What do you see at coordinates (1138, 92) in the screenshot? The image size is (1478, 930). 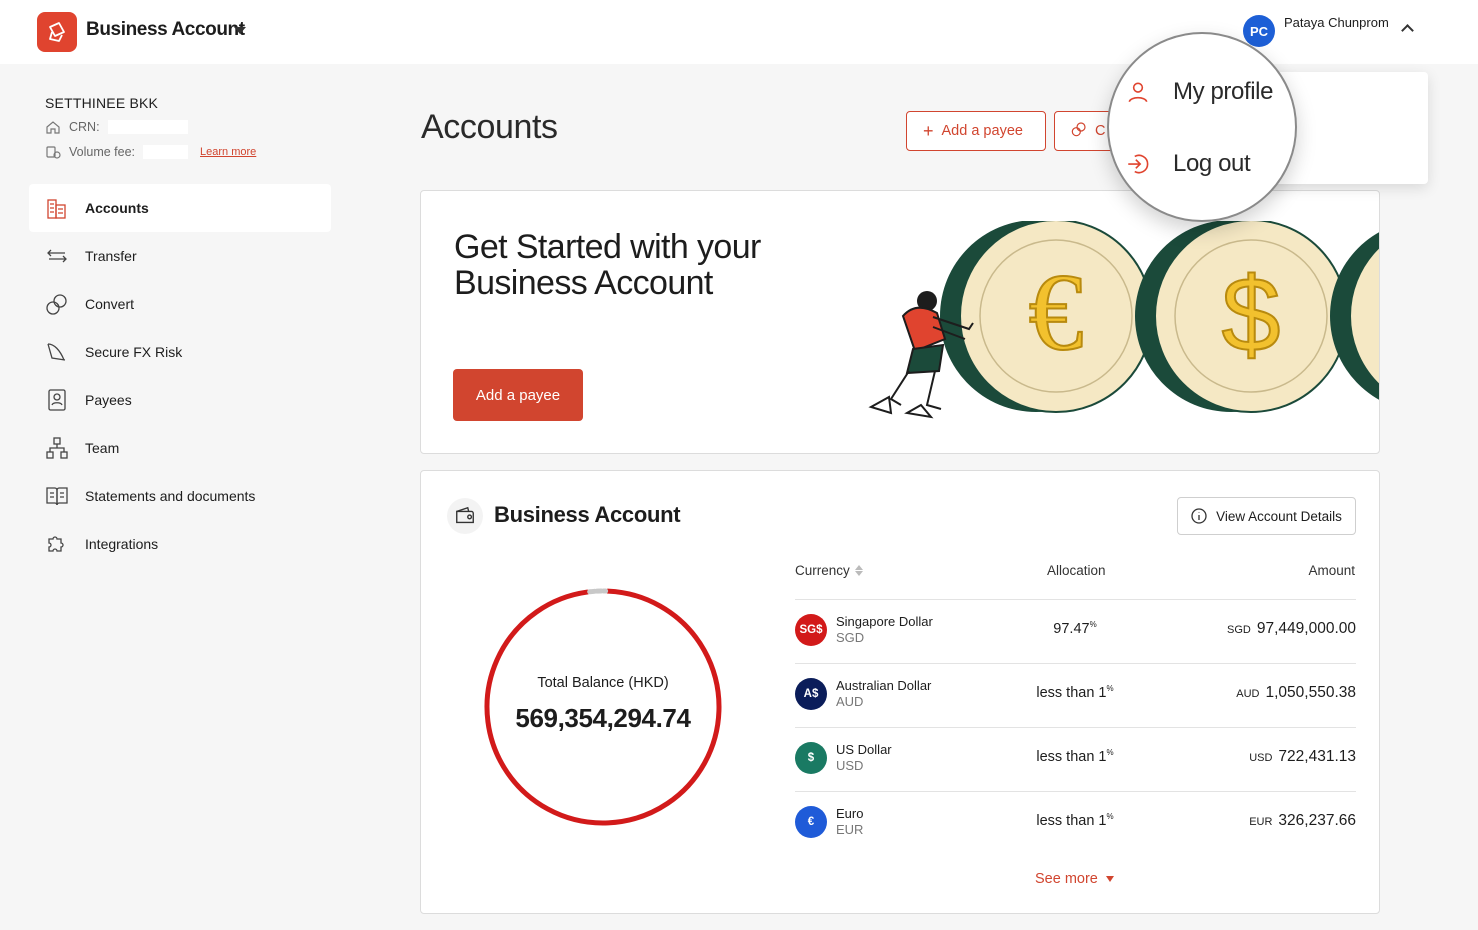 I see `user-icon` at bounding box center [1138, 92].